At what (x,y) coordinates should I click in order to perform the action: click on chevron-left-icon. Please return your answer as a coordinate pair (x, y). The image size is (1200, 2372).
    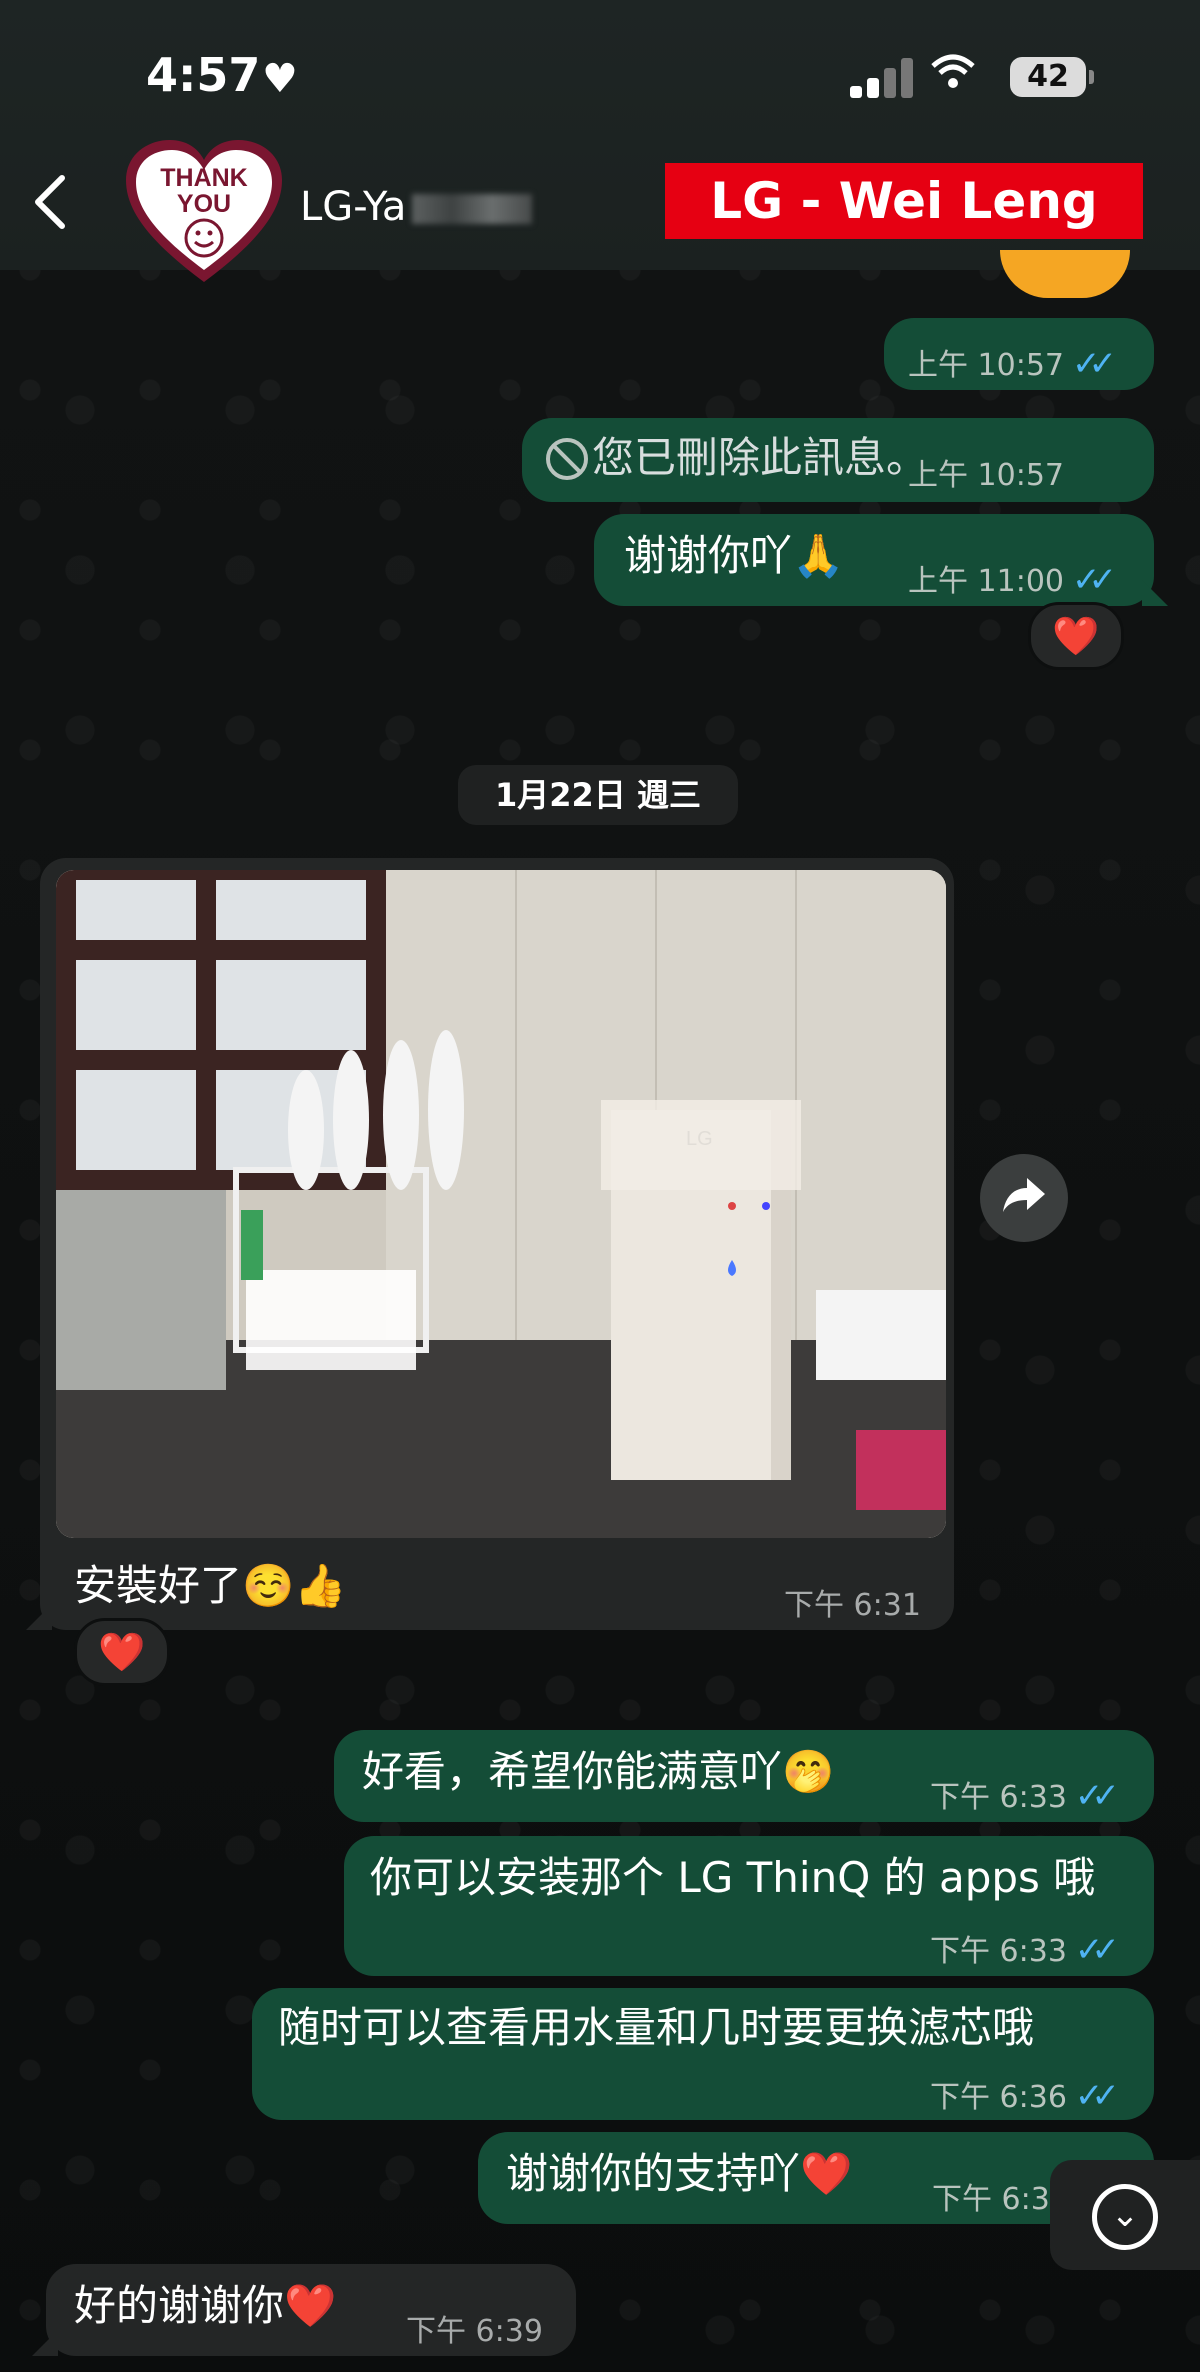
    Looking at the image, I should click on (50, 202).